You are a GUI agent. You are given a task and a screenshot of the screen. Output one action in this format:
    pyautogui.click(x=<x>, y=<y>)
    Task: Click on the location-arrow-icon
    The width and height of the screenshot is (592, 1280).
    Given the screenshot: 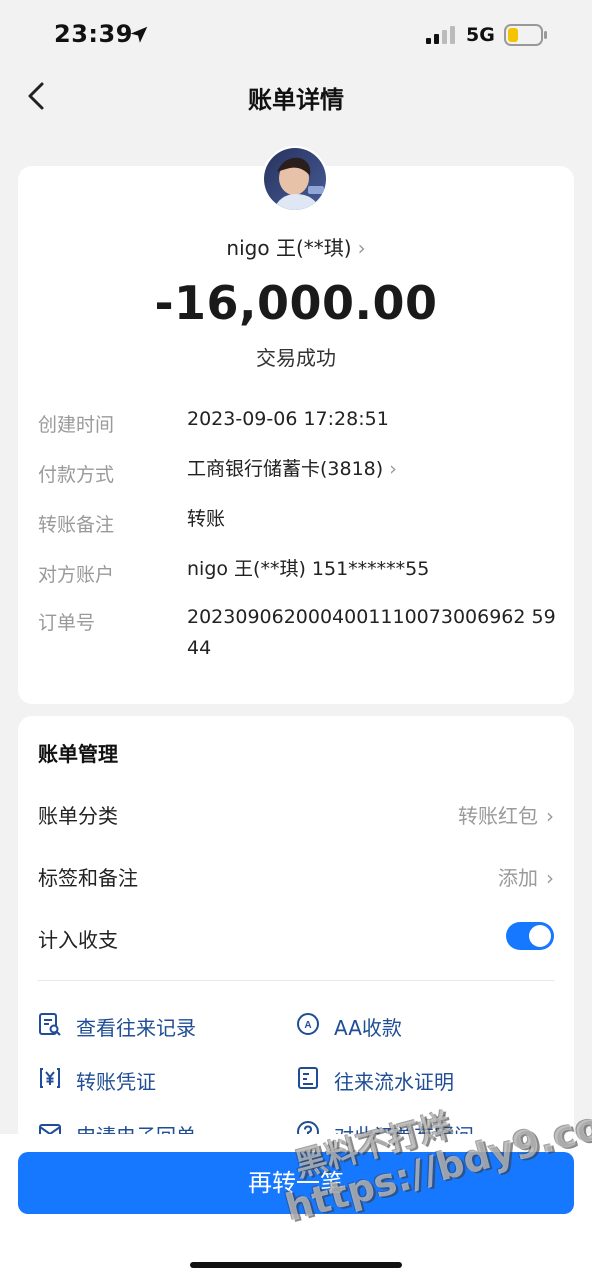 What is the action you would take?
    pyautogui.click(x=139, y=34)
    